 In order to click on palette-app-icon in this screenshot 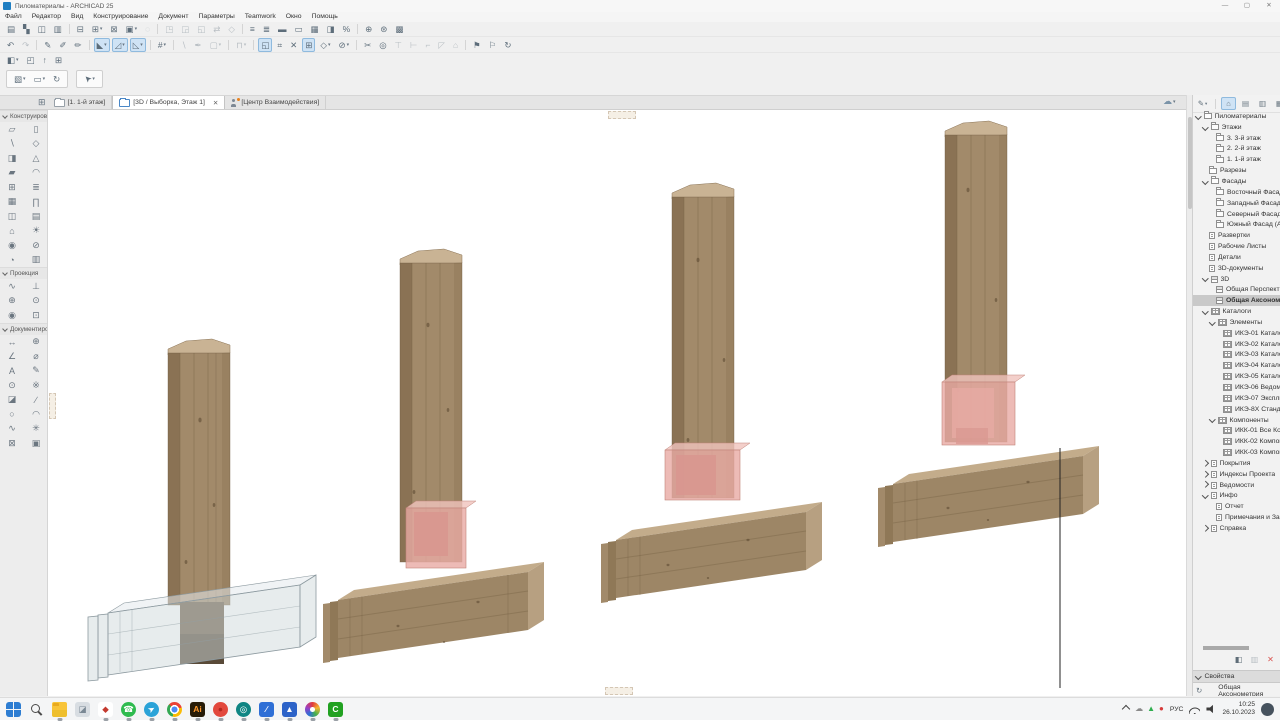, I will do `click(312, 709)`.